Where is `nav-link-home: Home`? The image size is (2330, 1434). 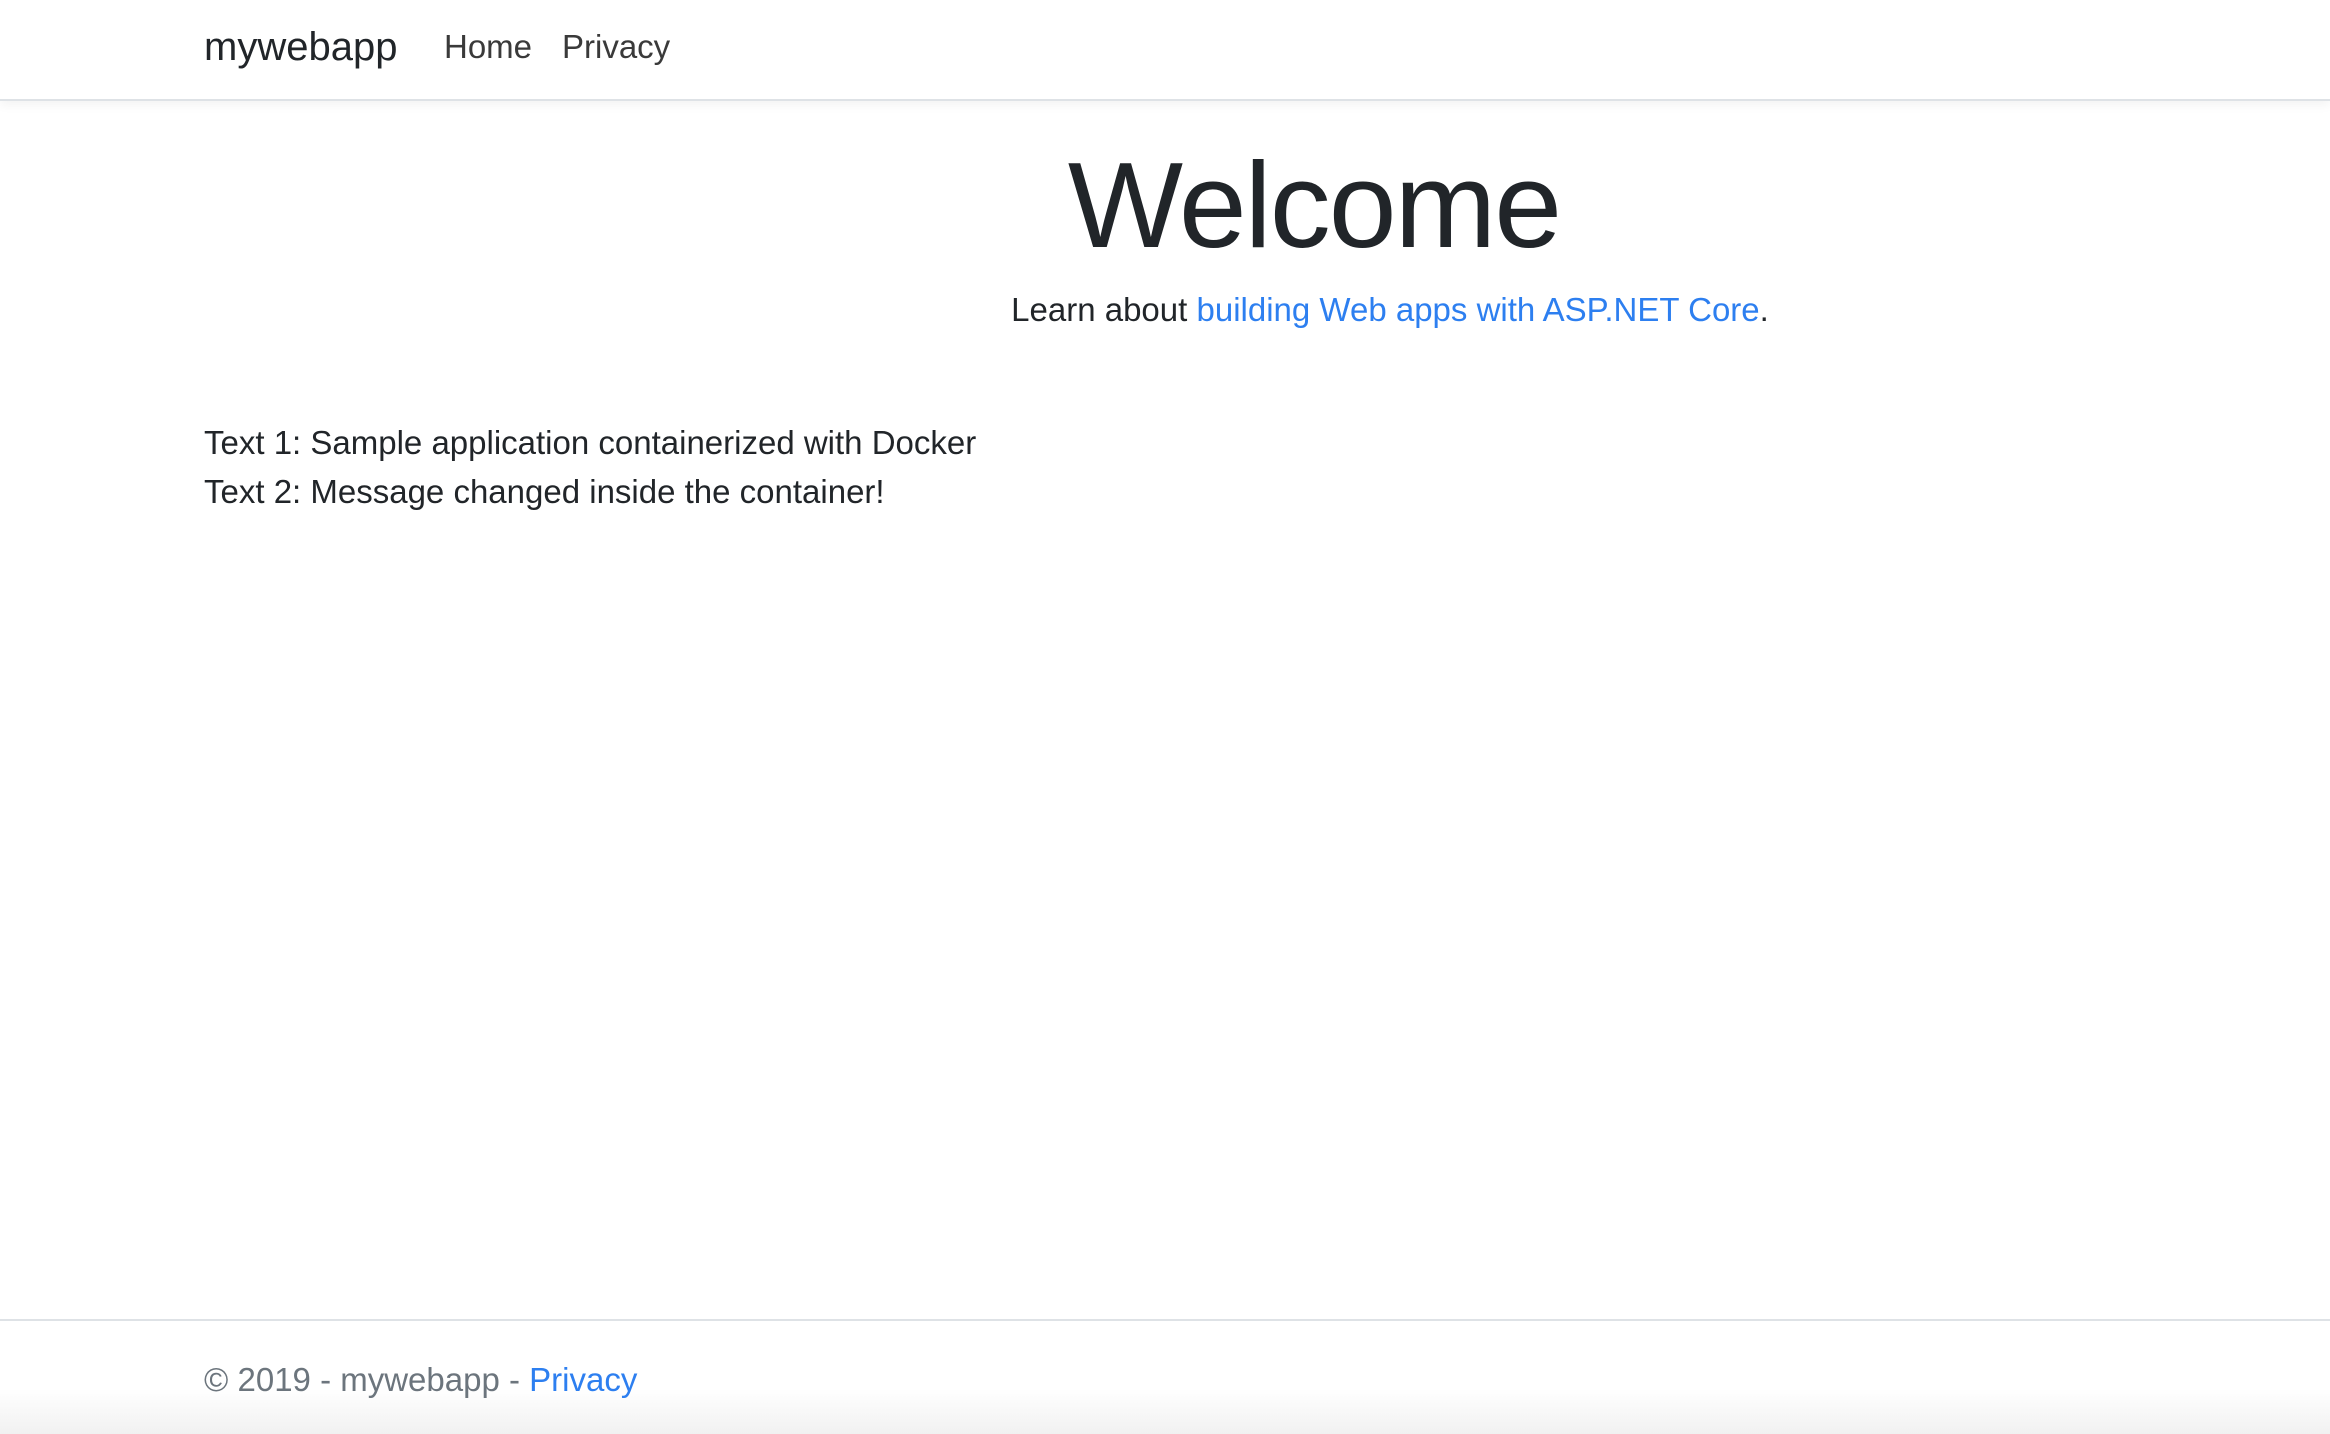 nav-link-home: Home is located at coordinates (488, 47).